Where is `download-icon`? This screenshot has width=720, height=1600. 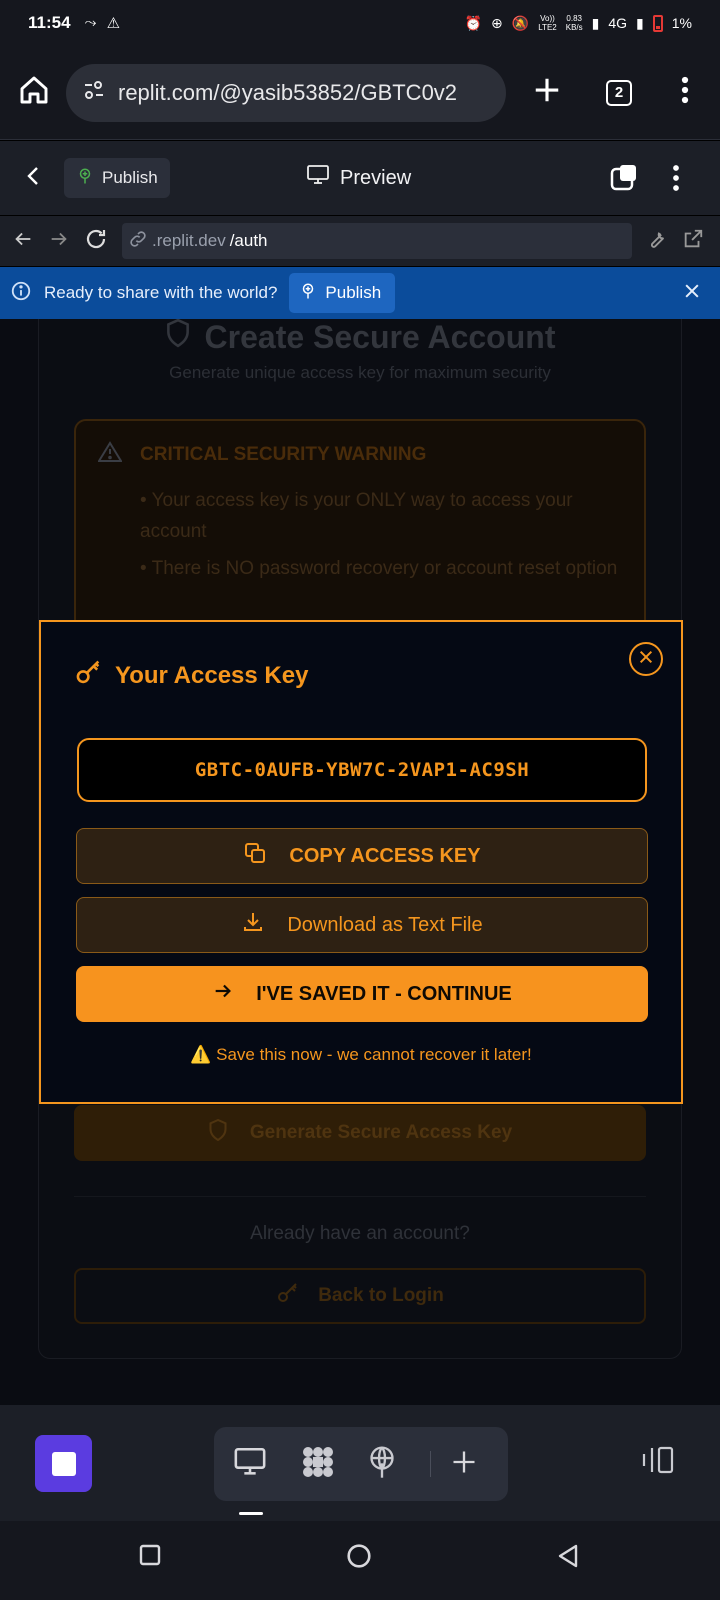
download-icon is located at coordinates (253, 925).